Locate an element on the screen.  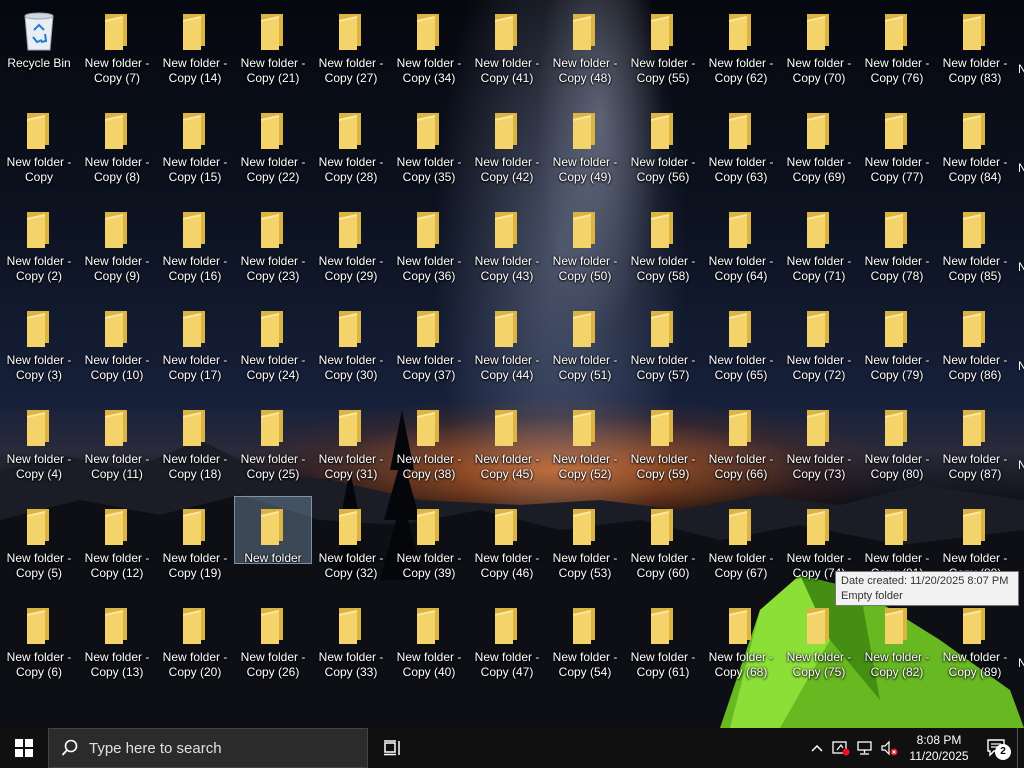
desktop-folder: New folder - Copy (46) is located at coordinates (507, 544).